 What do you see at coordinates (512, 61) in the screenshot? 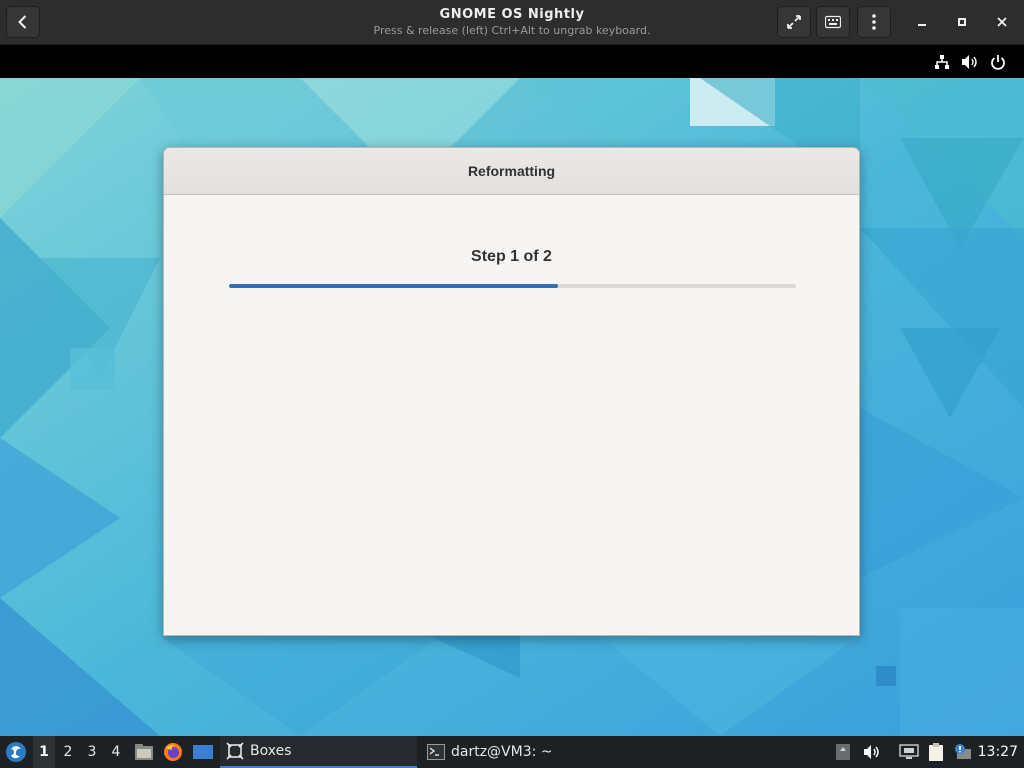
I see `guest-top-bar` at bounding box center [512, 61].